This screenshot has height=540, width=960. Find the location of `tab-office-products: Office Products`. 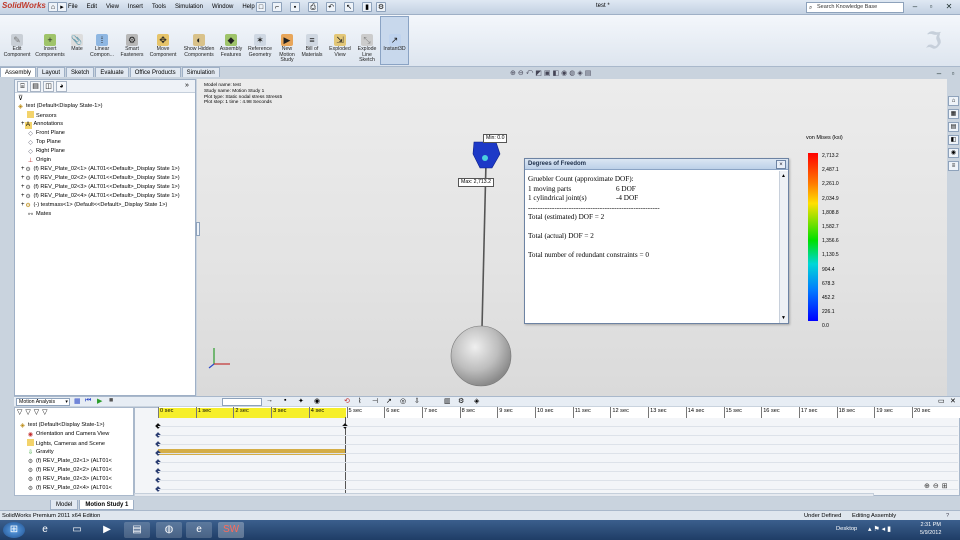

tab-office-products: Office Products is located at coordinates (155, 72).